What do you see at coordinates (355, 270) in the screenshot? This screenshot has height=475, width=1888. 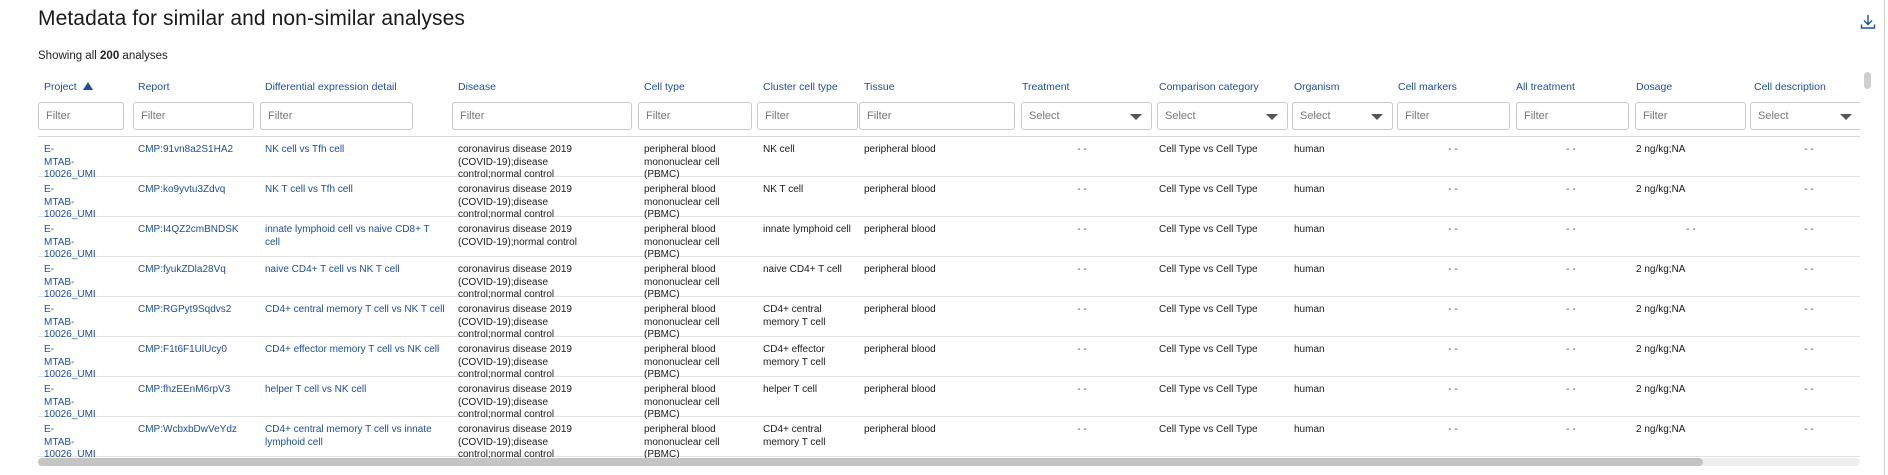 I see `cell-detail-link: naive CD4+ T cell vs NK T cell` at bounding box center [355, 270].